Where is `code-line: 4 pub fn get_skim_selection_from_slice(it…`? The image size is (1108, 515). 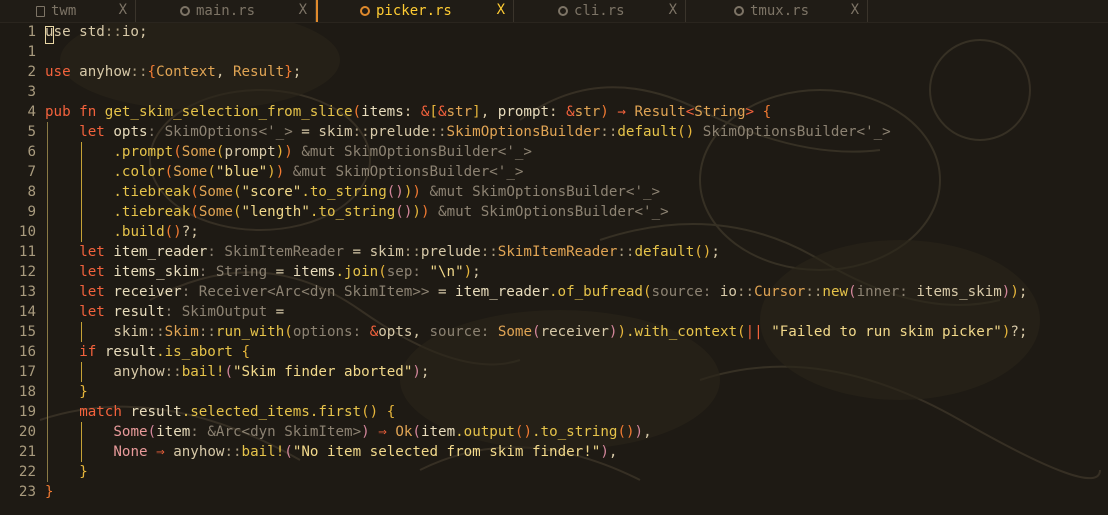
code-line: 4 pub fn get_skim_selection_from_slice(it… is located at coordinates (554, 112).